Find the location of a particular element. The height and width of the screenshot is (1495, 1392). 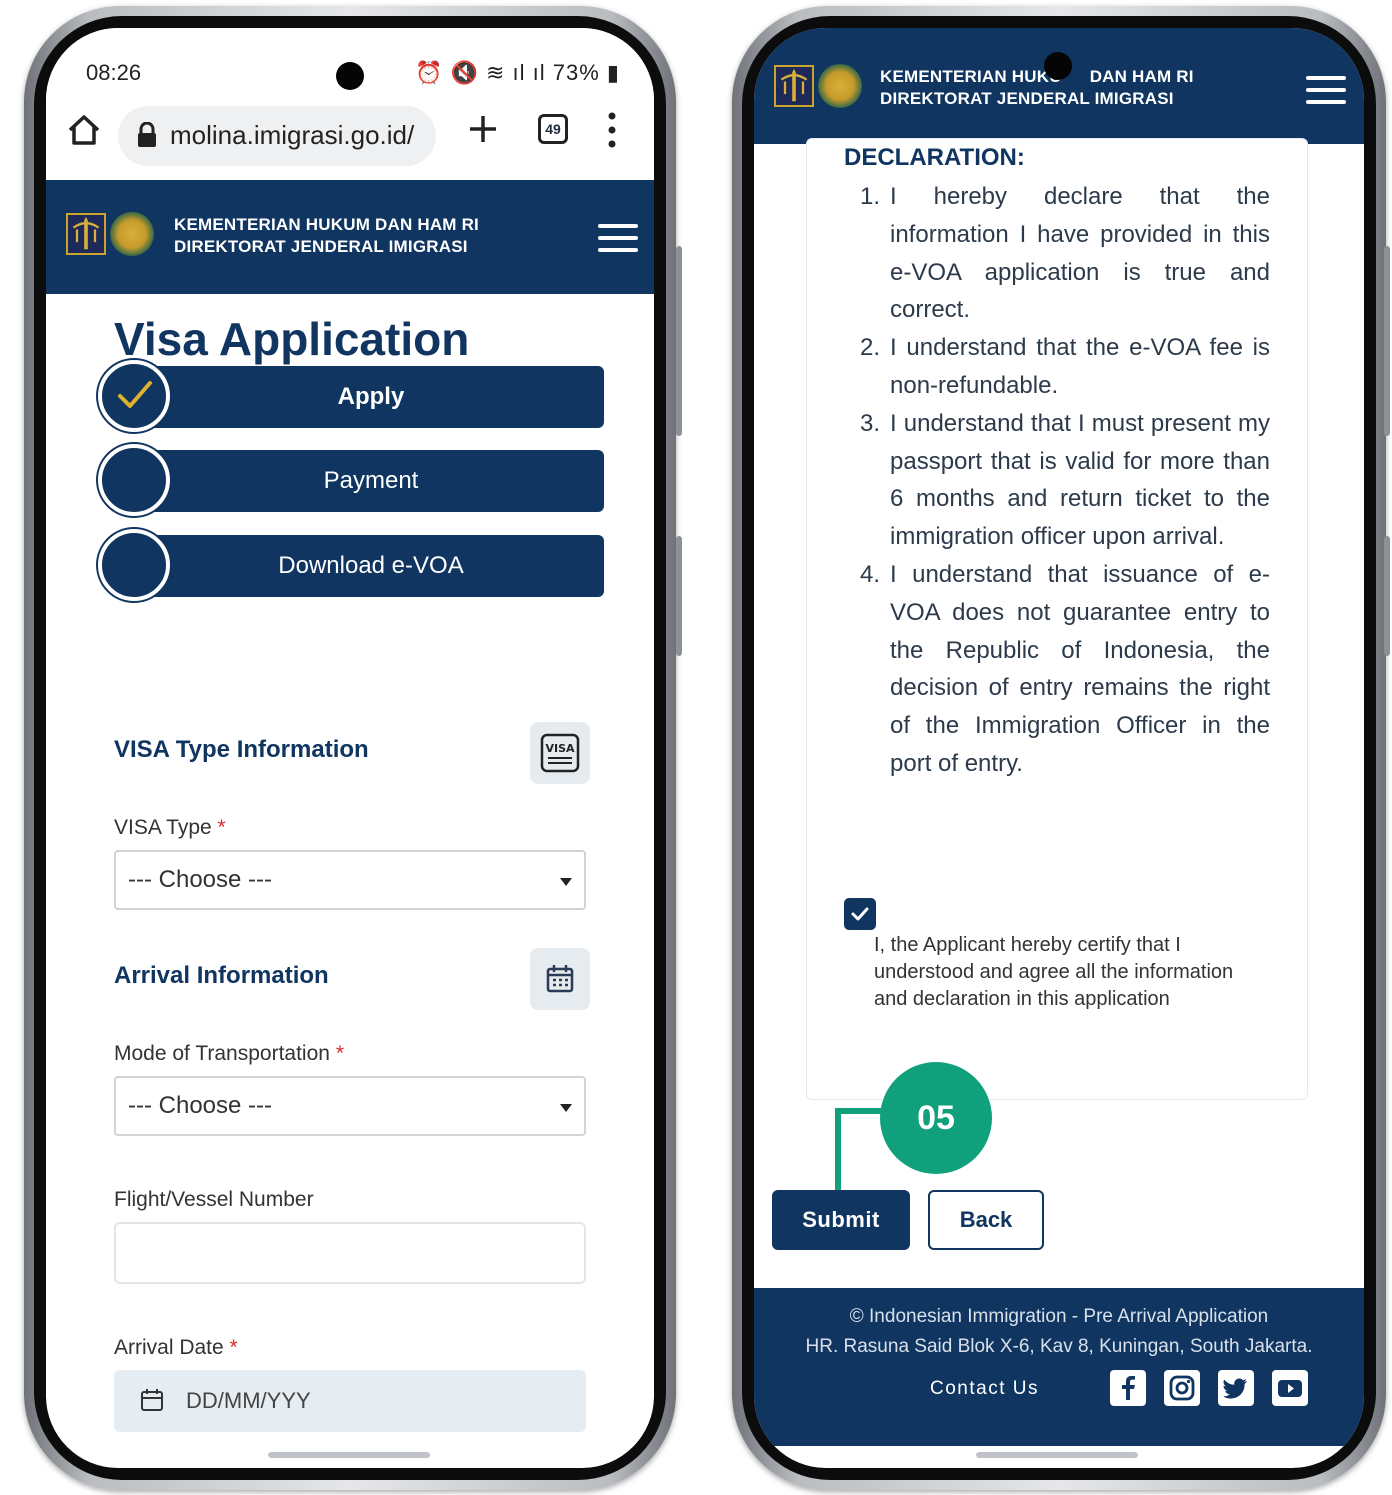

arrival-date-label: Arrival Date * is located at coordinates (176, 1348).